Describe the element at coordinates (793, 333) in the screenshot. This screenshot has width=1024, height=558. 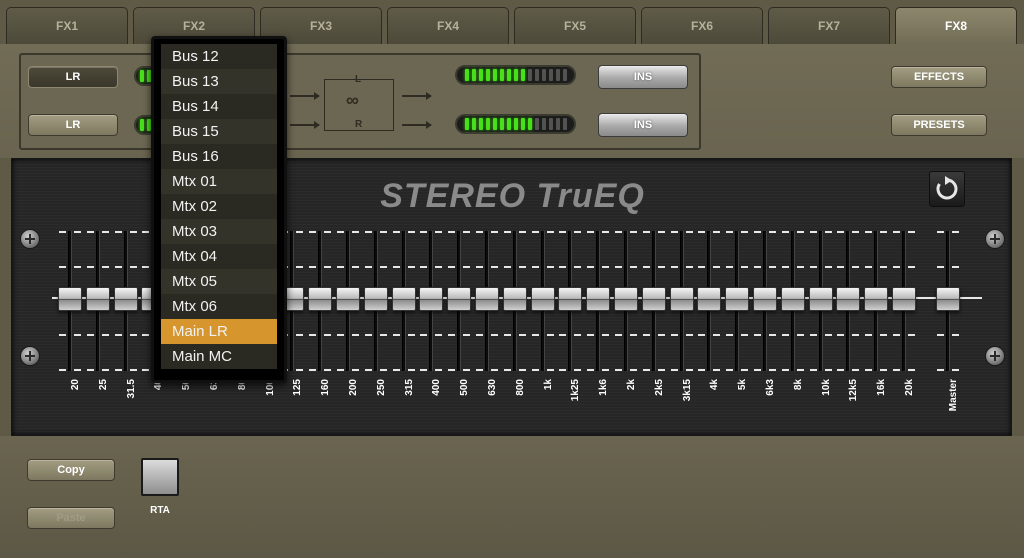
I see `eq-fader: 8k` at that location.